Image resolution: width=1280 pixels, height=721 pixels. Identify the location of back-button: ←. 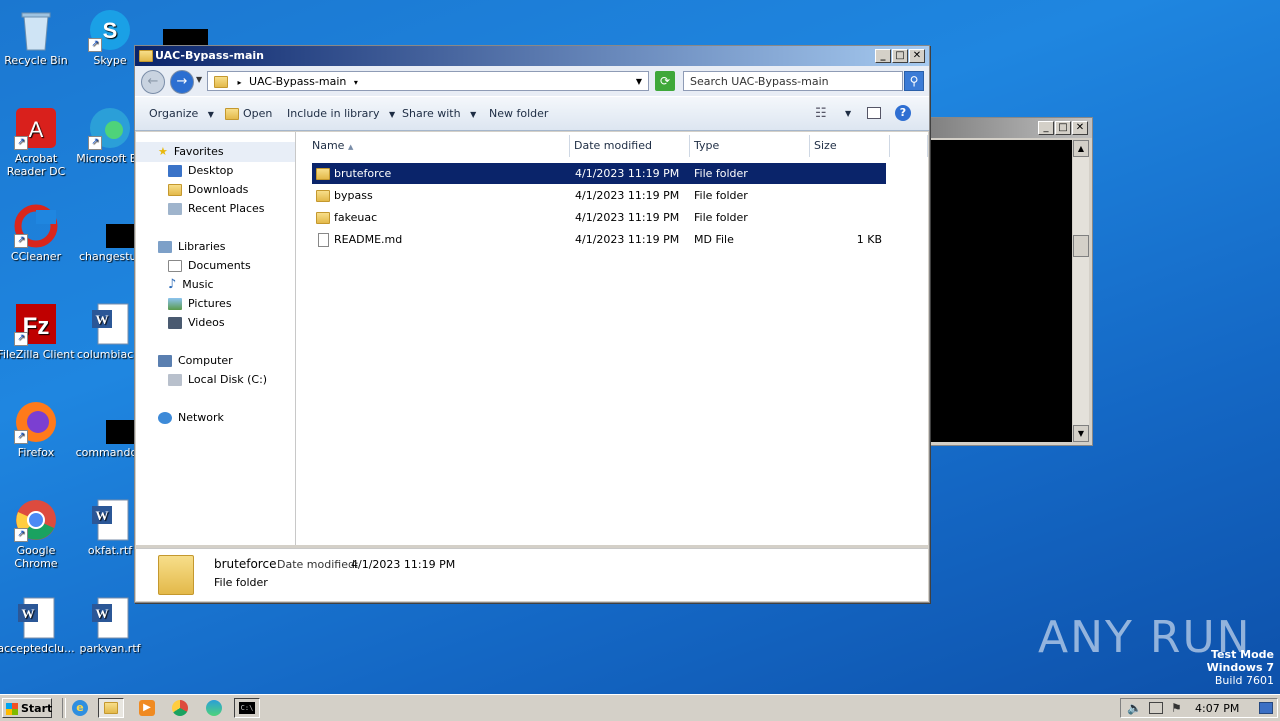
(153, 82).